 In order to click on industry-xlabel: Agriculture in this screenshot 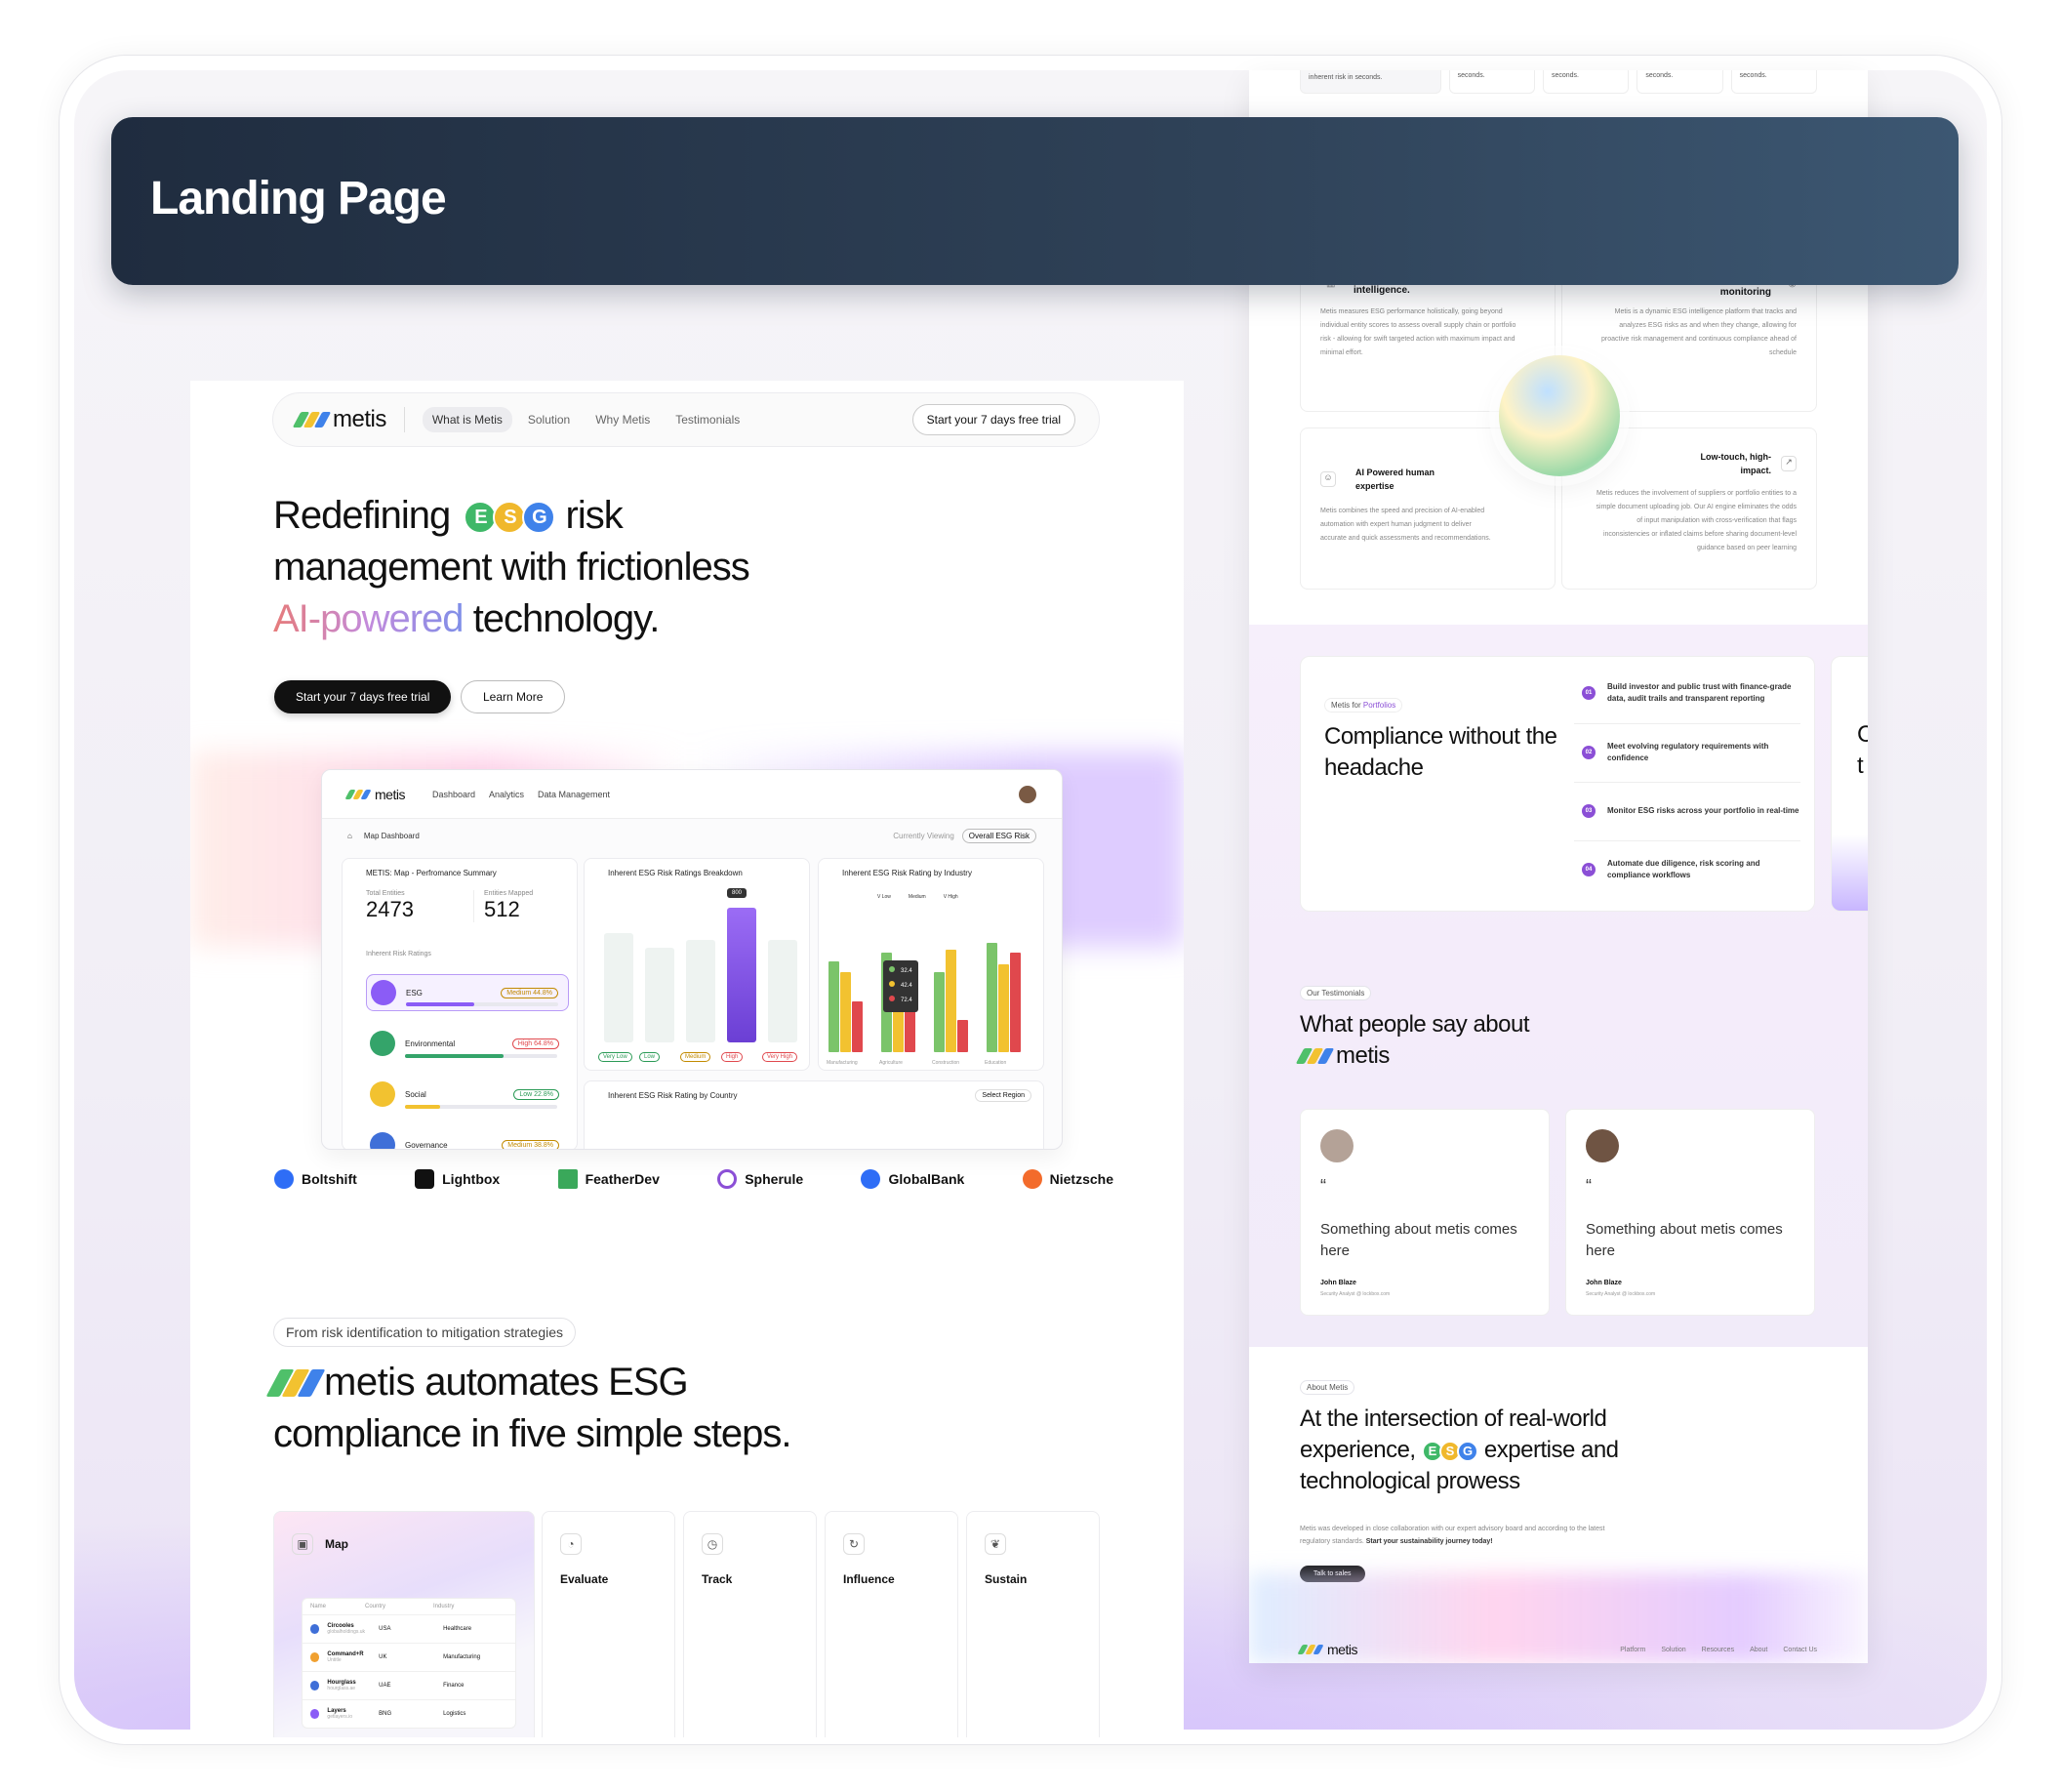, I will do `click(891, 1063)`.